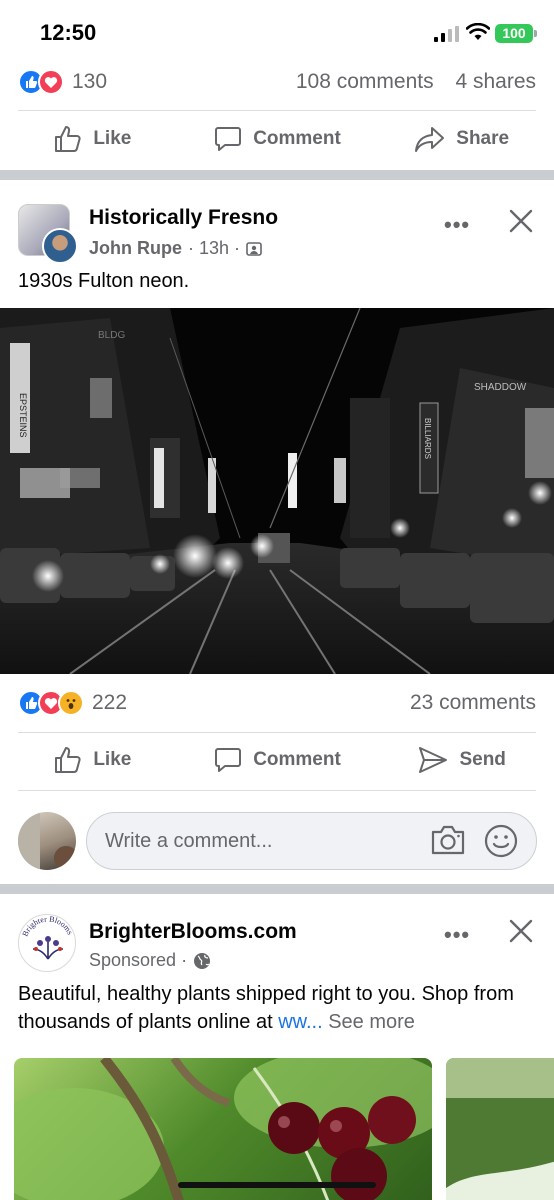 The width and height of the screenshot is (554, 1200). What do you see at coordinates (111, 335) in the screenshot?
I see `sign-bldg: BLDG` at bounding box center [111, 335].